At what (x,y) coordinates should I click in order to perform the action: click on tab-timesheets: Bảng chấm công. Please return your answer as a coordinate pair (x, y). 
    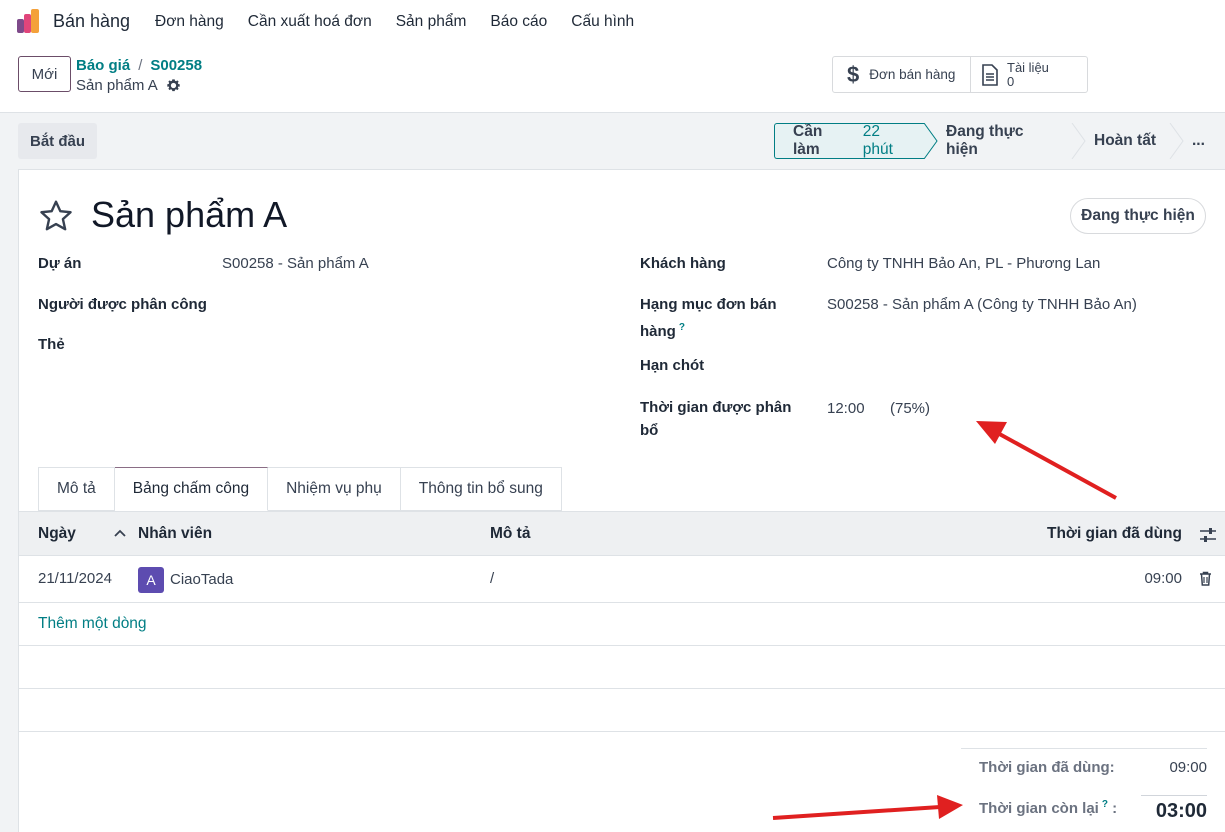
    Looking at the image, I should click on (191, 489).